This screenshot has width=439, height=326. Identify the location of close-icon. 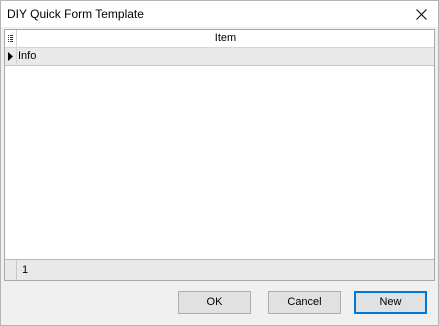
(421, 14).